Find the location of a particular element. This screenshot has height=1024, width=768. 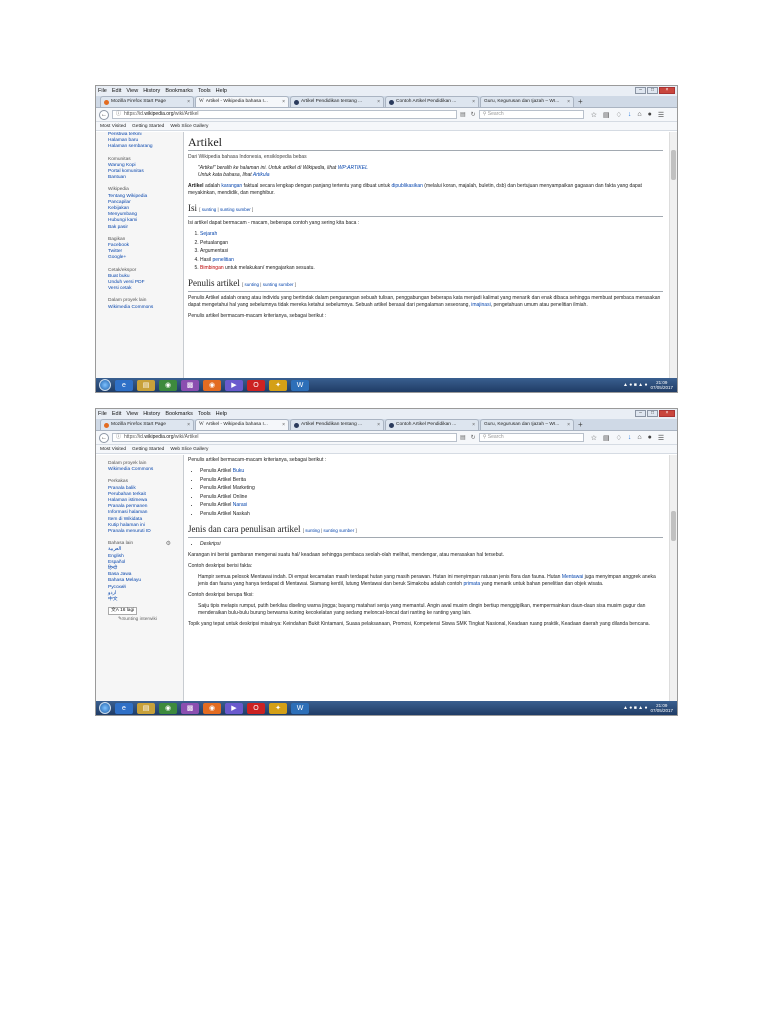

menu-help: Help is located at coordinates (221, 91).